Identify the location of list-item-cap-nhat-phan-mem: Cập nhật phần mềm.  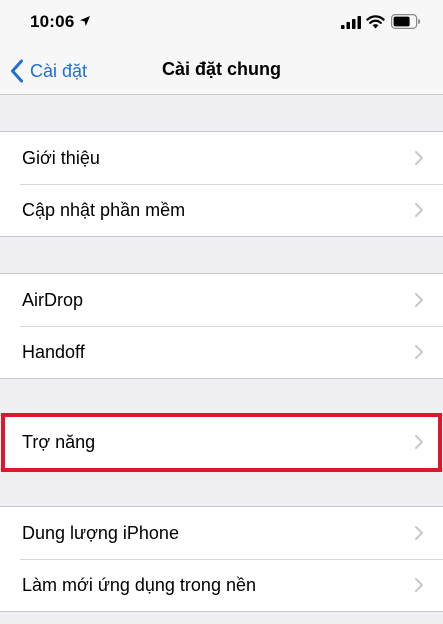
(221, 210).